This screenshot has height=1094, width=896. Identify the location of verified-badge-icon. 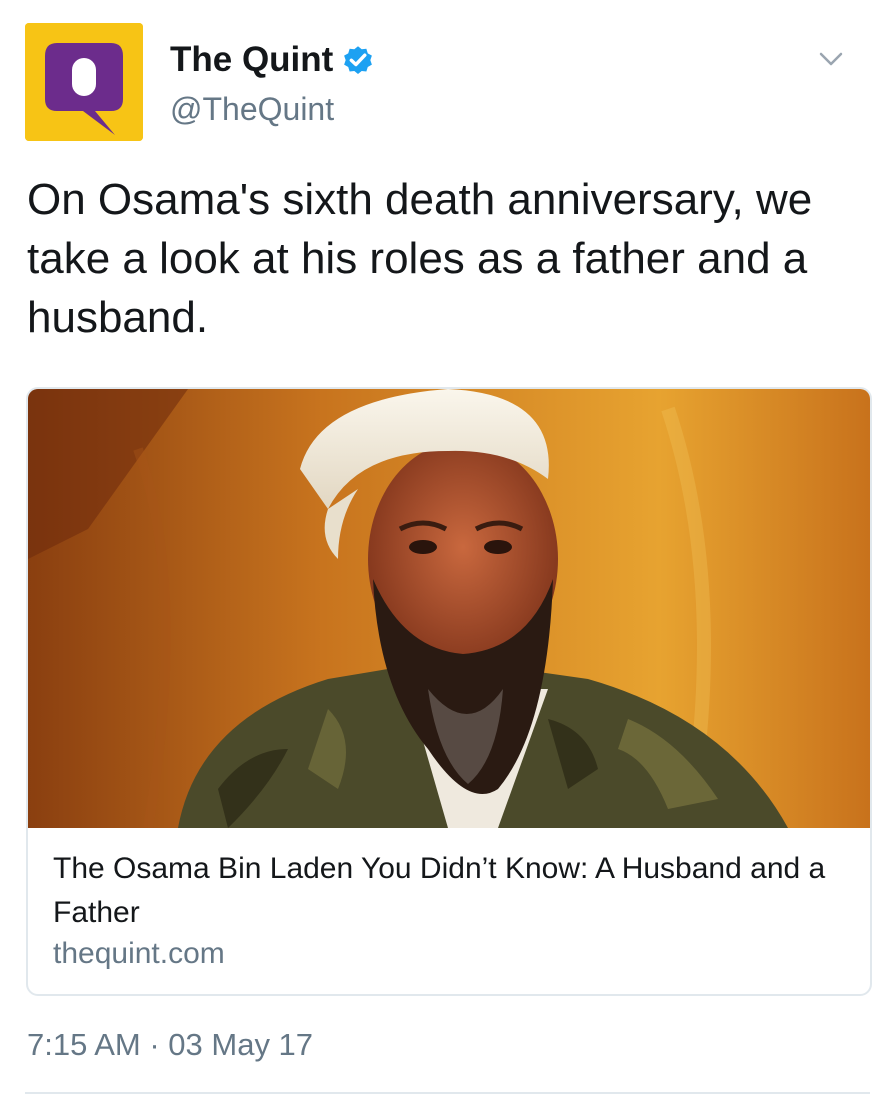
(358, 60).